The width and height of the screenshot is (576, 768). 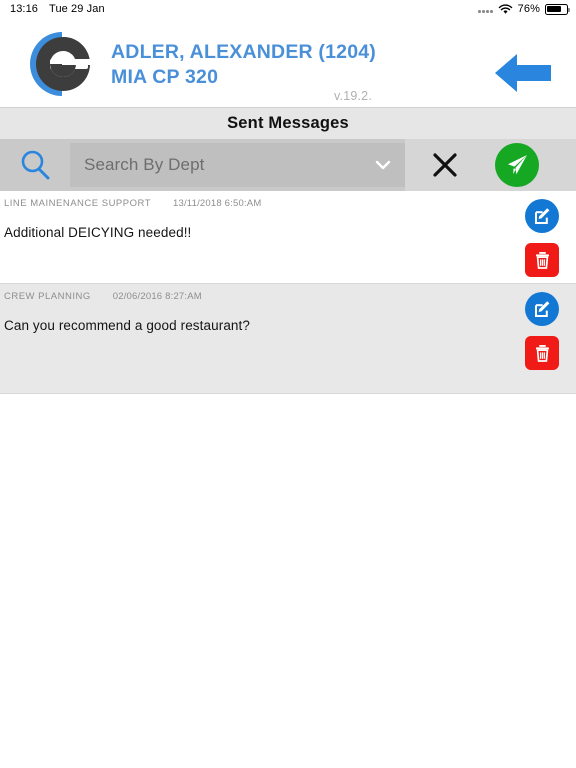 I want to click on page-title: Sent Messages, so click(x=288, y=123).